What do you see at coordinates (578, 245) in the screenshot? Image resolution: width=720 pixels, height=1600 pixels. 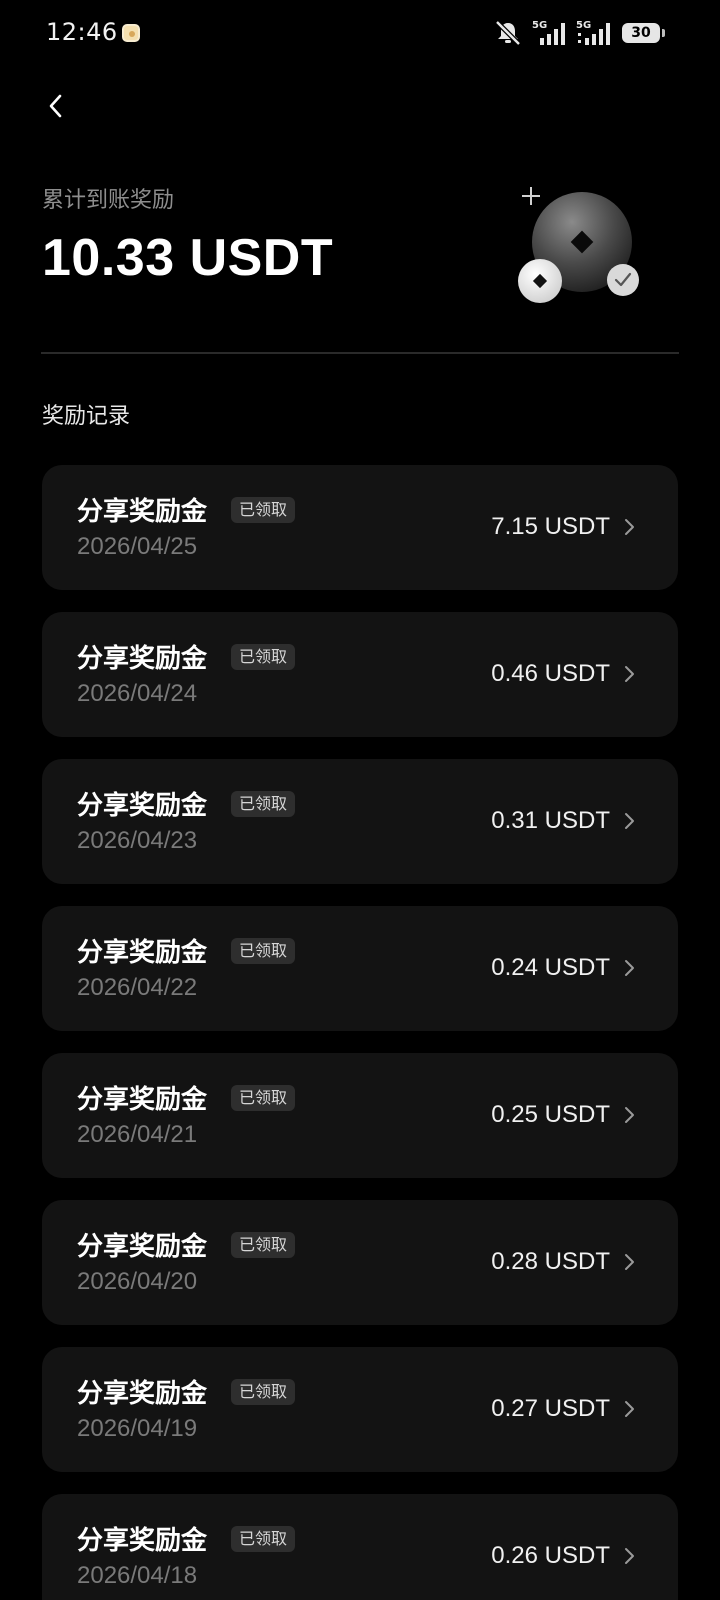 I see `coin-reward-illustration` at bounding box center [578, 245].